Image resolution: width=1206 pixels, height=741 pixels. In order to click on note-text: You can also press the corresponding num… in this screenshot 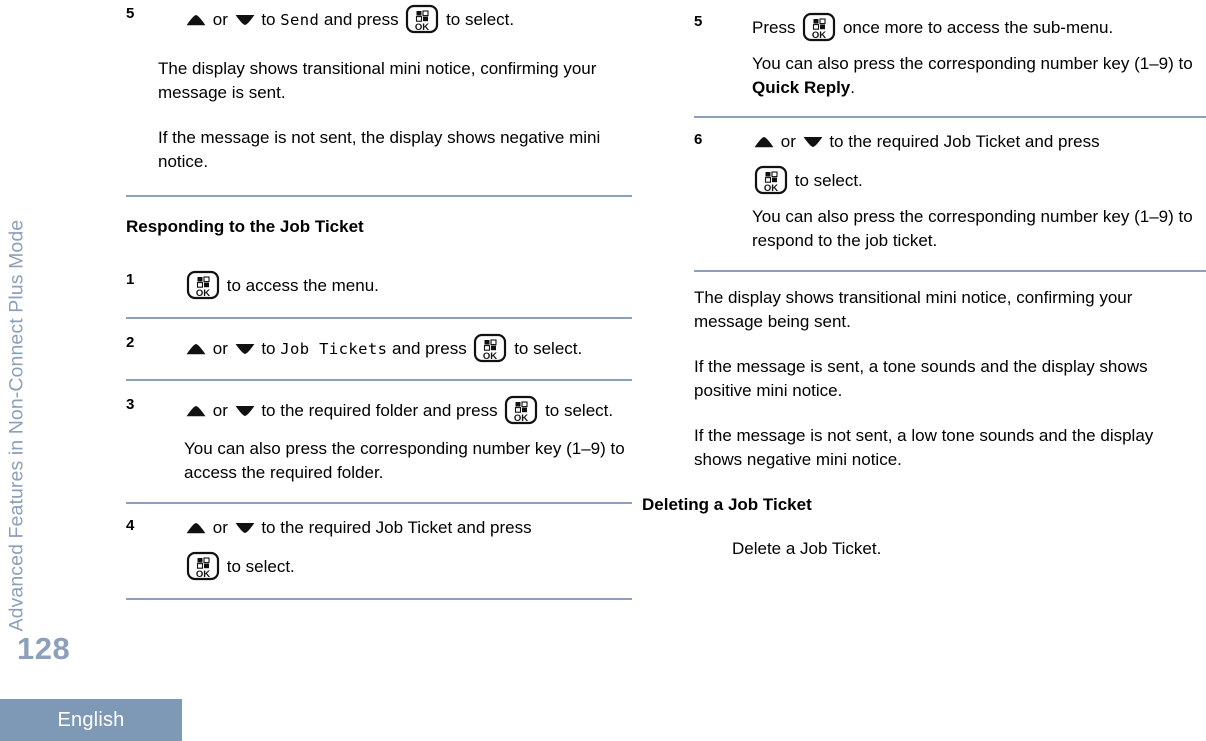, I will do `click(972, 63)`.